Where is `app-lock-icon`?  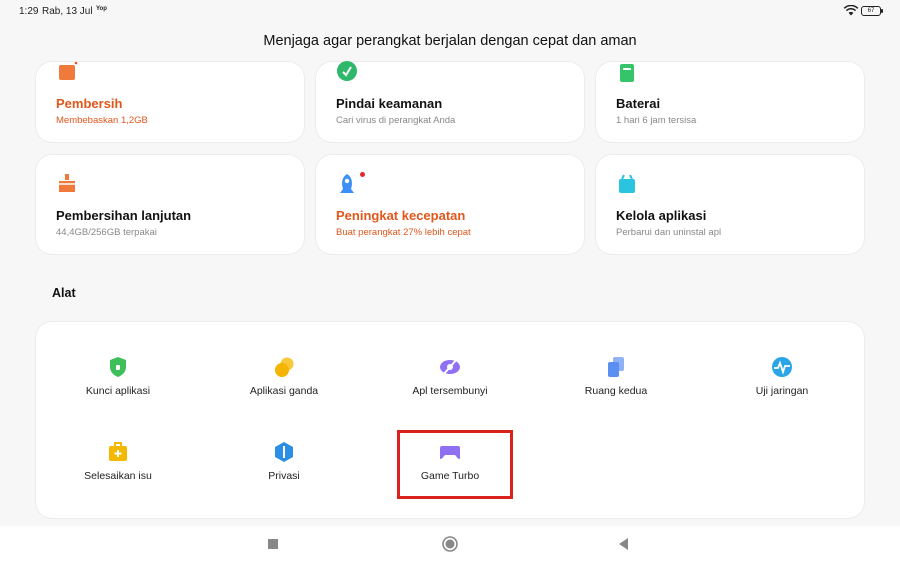
app-lock-icon is located at coordinates (118, 367).